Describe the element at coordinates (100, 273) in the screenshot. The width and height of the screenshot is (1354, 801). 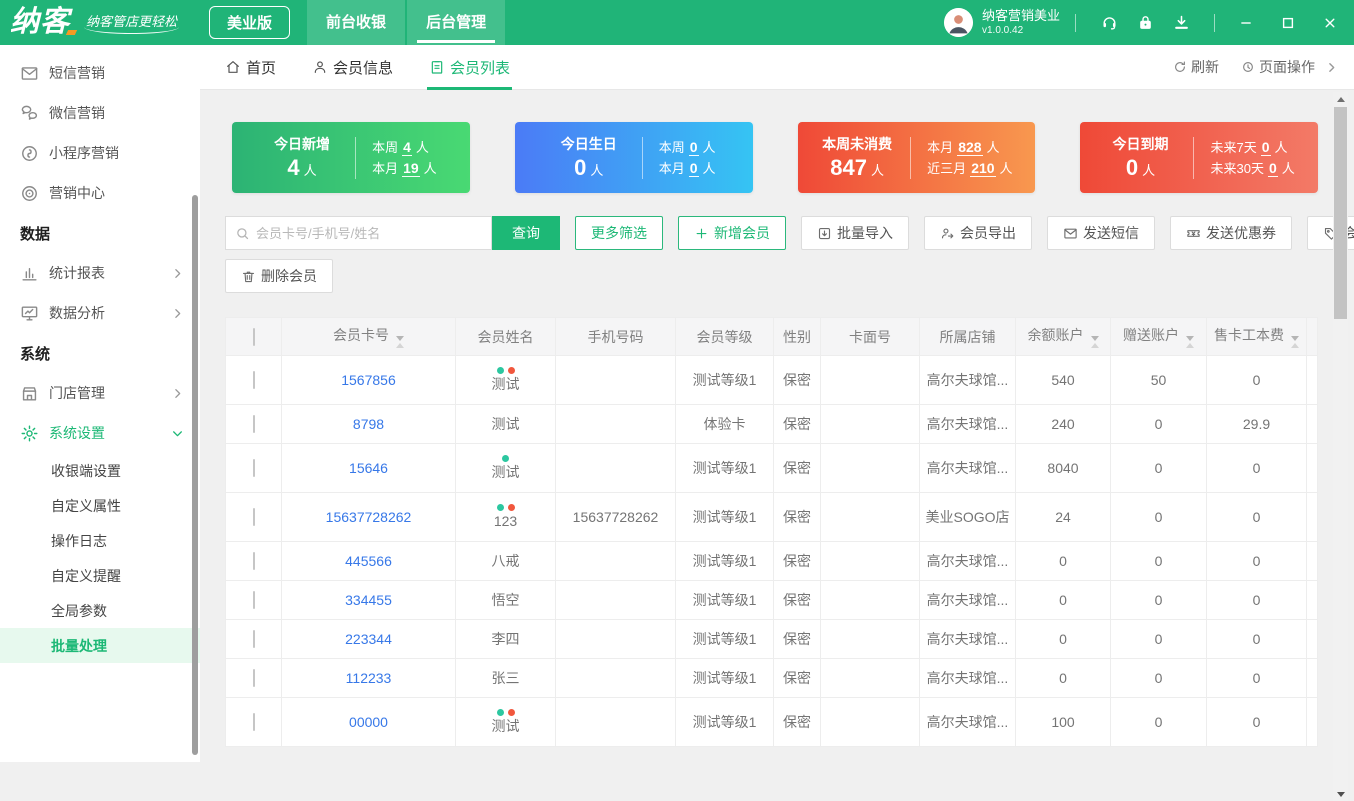
I see `sidebar-item: 统计报表` at that location.